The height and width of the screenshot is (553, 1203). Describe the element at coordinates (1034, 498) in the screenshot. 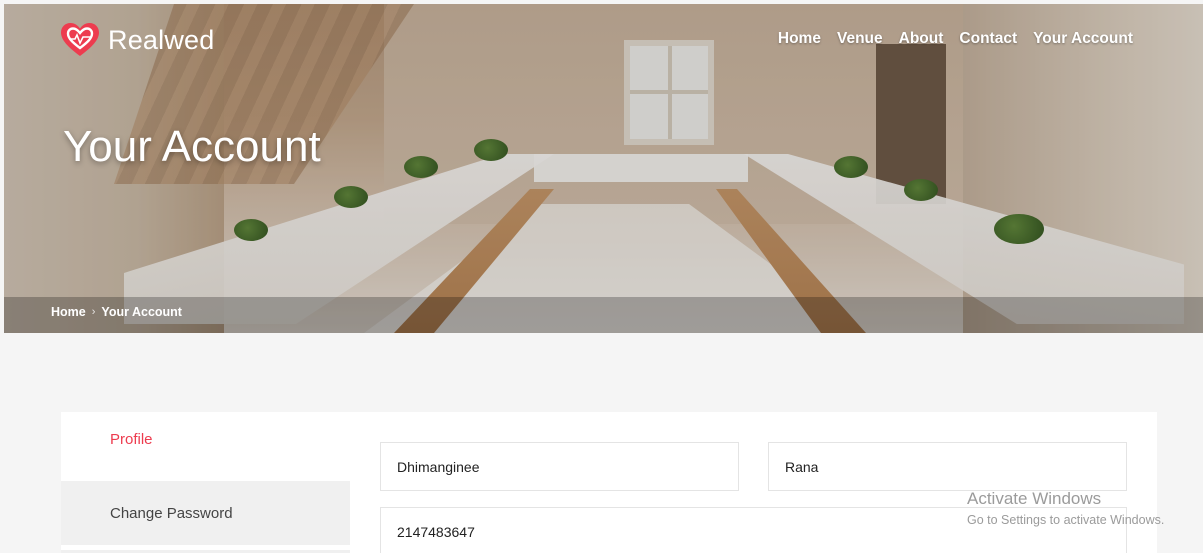

I see `watermark-title: Activate Windows` at that location.